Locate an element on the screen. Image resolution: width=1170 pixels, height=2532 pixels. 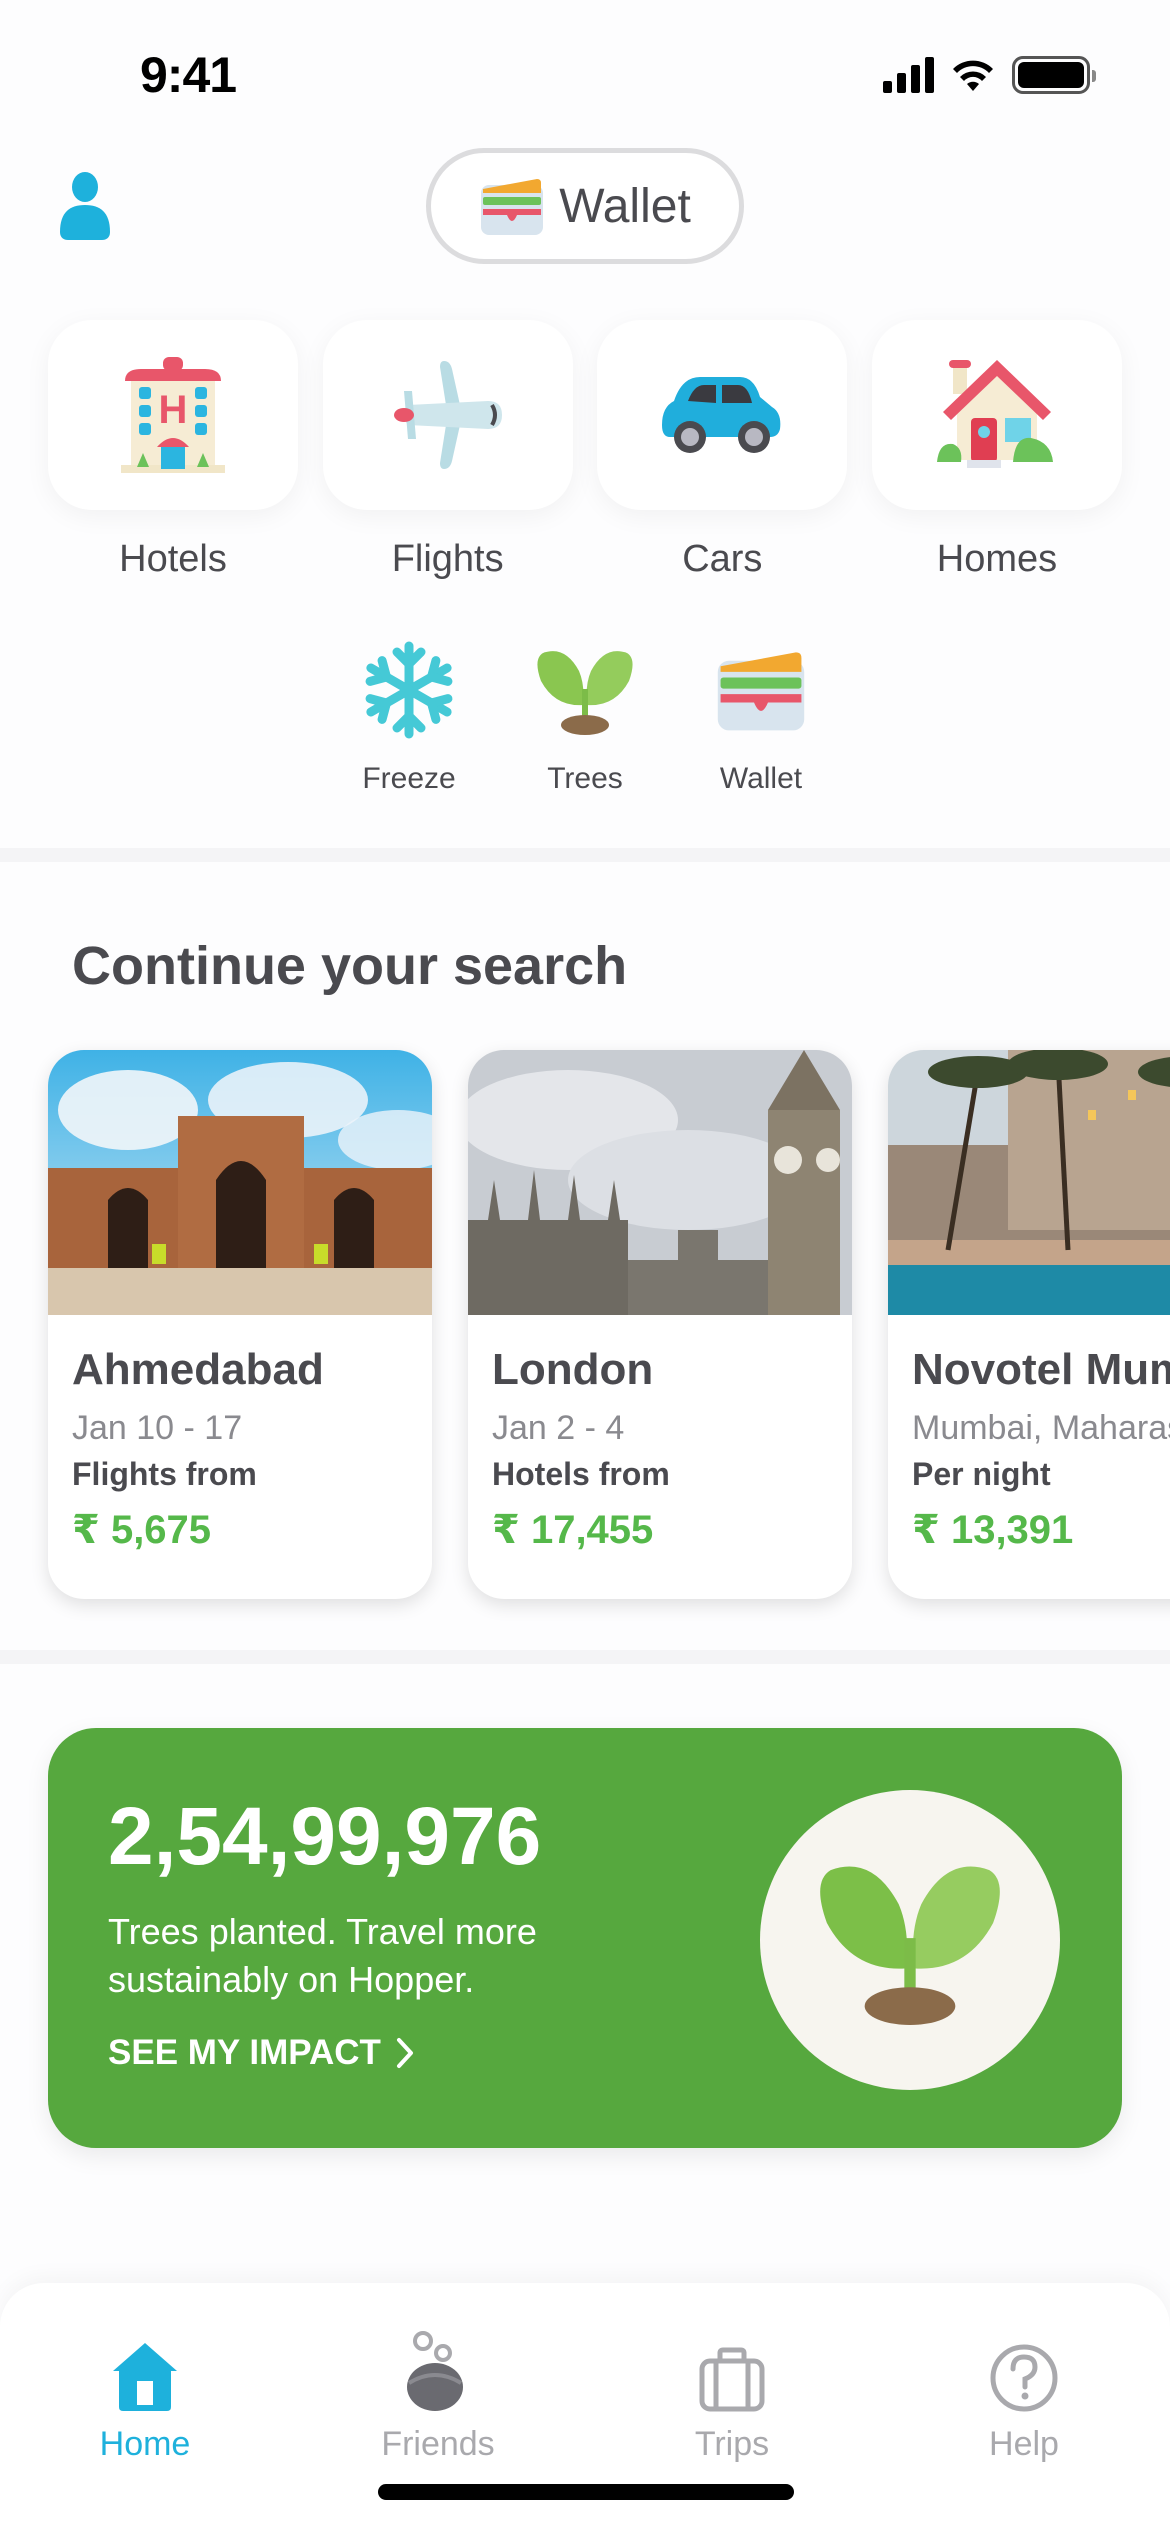
see-my-impact-label: SEE MY IMPACT is located at coordinates (244, 2052).